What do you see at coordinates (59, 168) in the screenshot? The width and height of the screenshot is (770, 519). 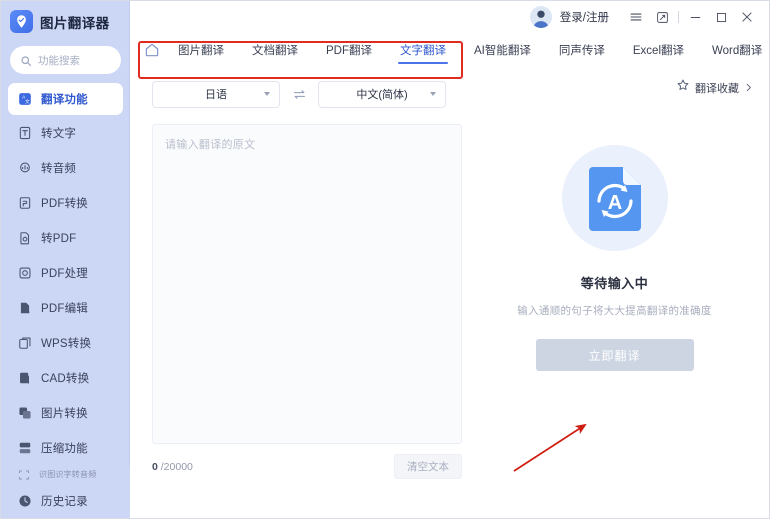 I see `sidebar-item-label: 转音频` at bounding box center [59, 168].